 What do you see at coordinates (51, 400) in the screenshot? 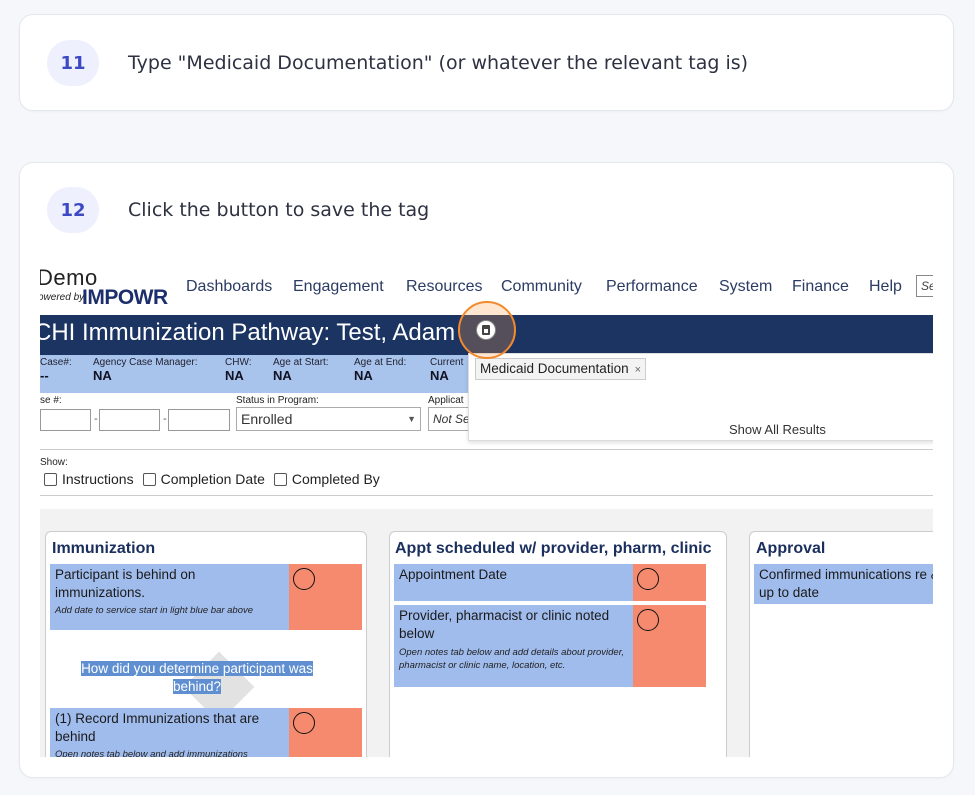
I see `case-number-label: se #:` at bounding box center [51, 400].